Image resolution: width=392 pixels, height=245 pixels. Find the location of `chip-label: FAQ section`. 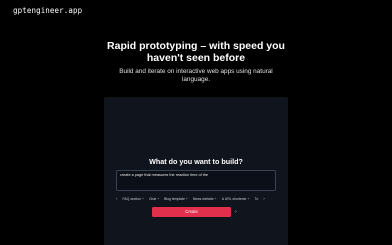

chip-label: FAQ section is located at coordinates (131, 199).